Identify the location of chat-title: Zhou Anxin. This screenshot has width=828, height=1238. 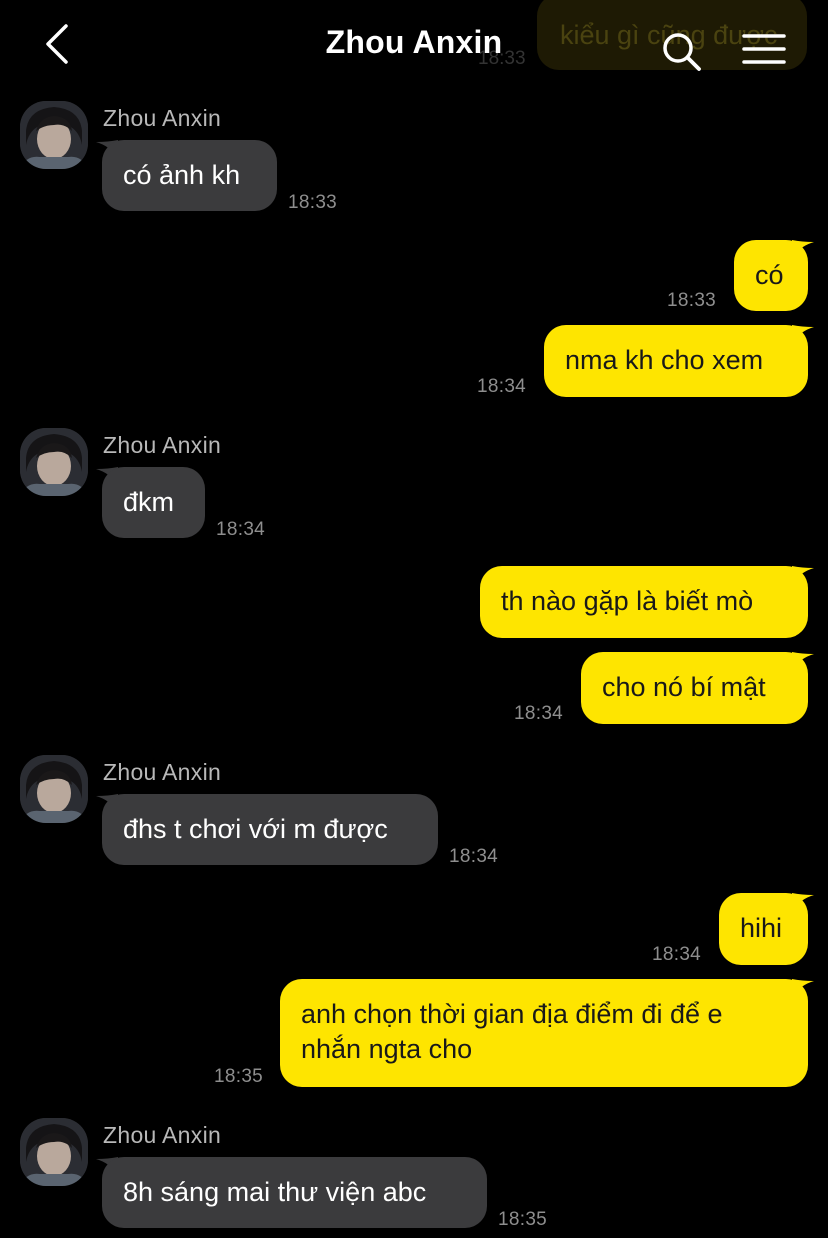
(414, 42).